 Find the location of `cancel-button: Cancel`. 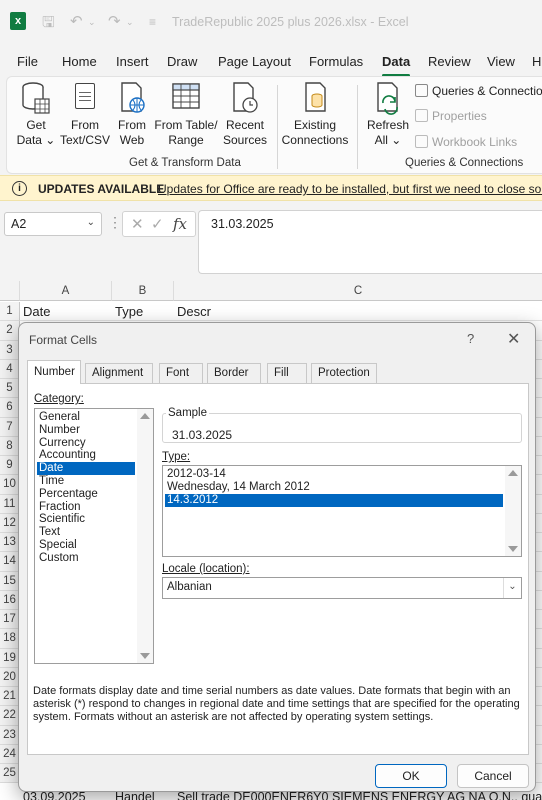

cancel-button: Cancel is located at coordinates (493, 776).